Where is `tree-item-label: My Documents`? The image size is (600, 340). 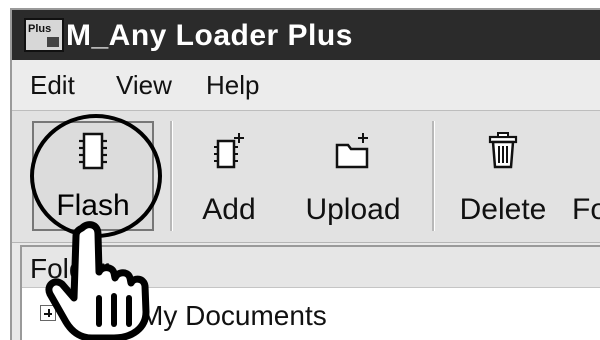 tree-item-label: My Documents is located at coordinates (233, 315).